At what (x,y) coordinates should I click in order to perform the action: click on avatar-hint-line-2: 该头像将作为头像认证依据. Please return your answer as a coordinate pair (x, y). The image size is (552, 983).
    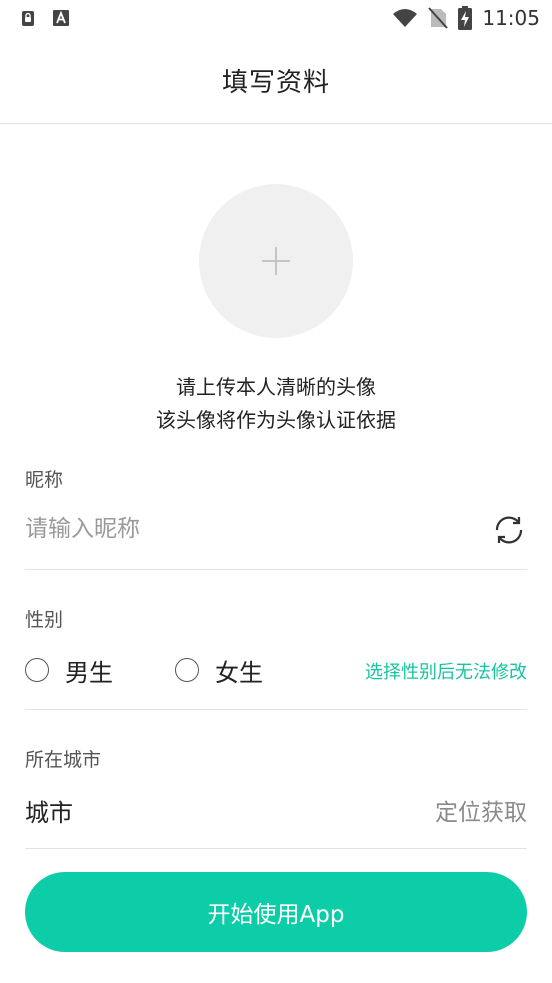
    Looking at the image, I should click on (276, 420).